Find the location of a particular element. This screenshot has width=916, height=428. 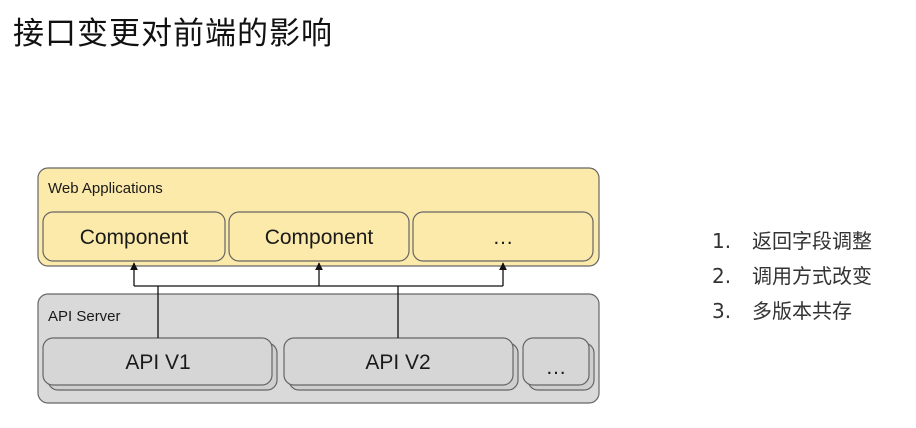

api-v2-box: API V2 is located at coordinates (401, 364).